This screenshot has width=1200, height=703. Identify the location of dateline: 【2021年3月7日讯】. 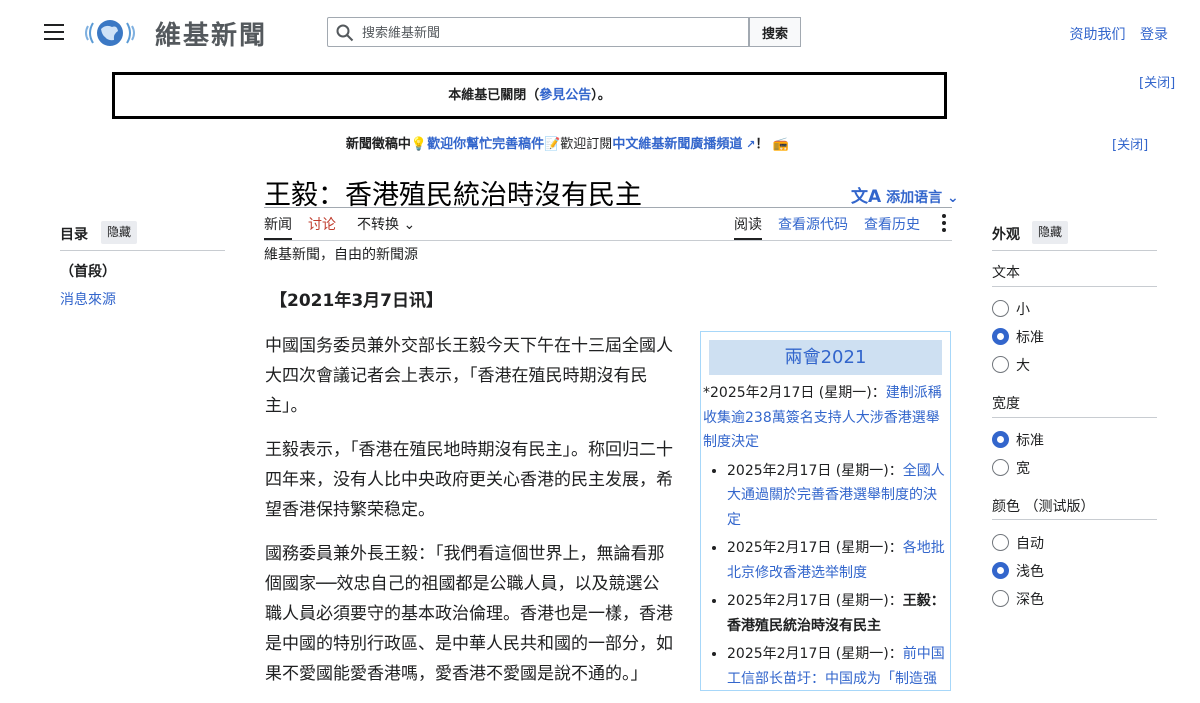
(356, 301).